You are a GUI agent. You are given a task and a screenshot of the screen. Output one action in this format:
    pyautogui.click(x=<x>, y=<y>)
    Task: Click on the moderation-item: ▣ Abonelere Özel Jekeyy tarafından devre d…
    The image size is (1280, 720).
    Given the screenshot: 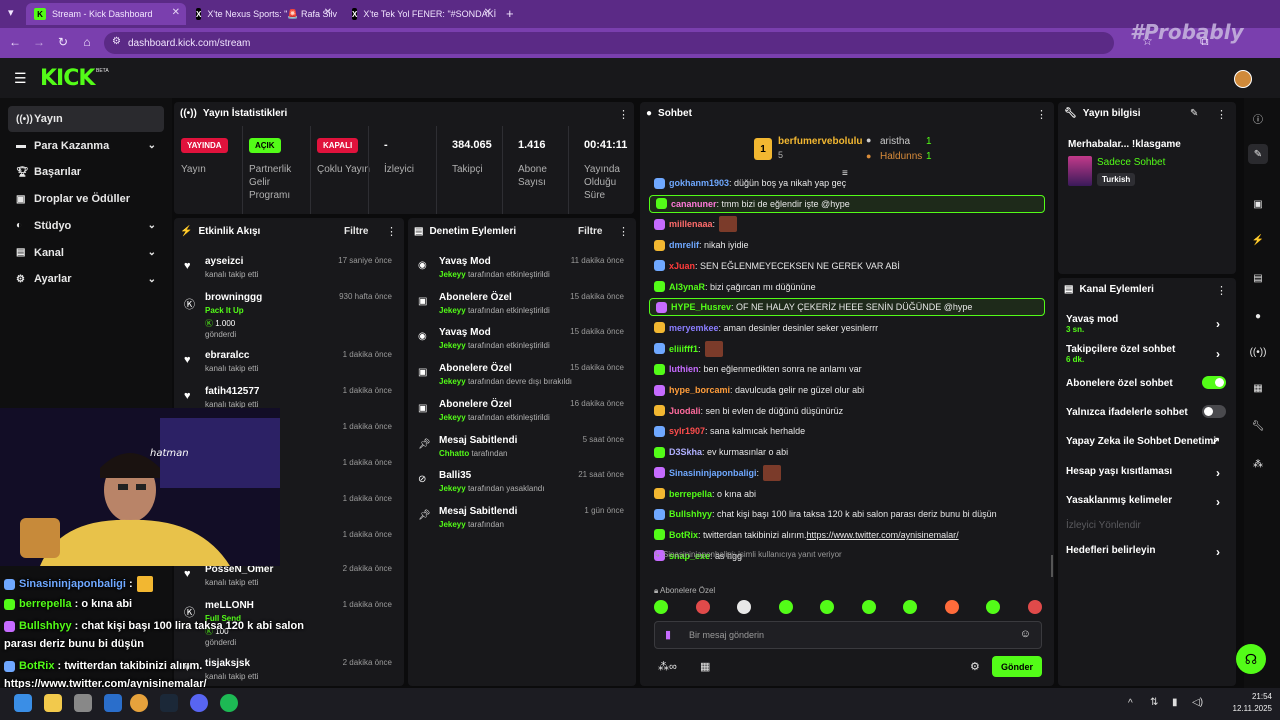 What is the action you would take?
    pyautogui.click(x=524, y=378)
    